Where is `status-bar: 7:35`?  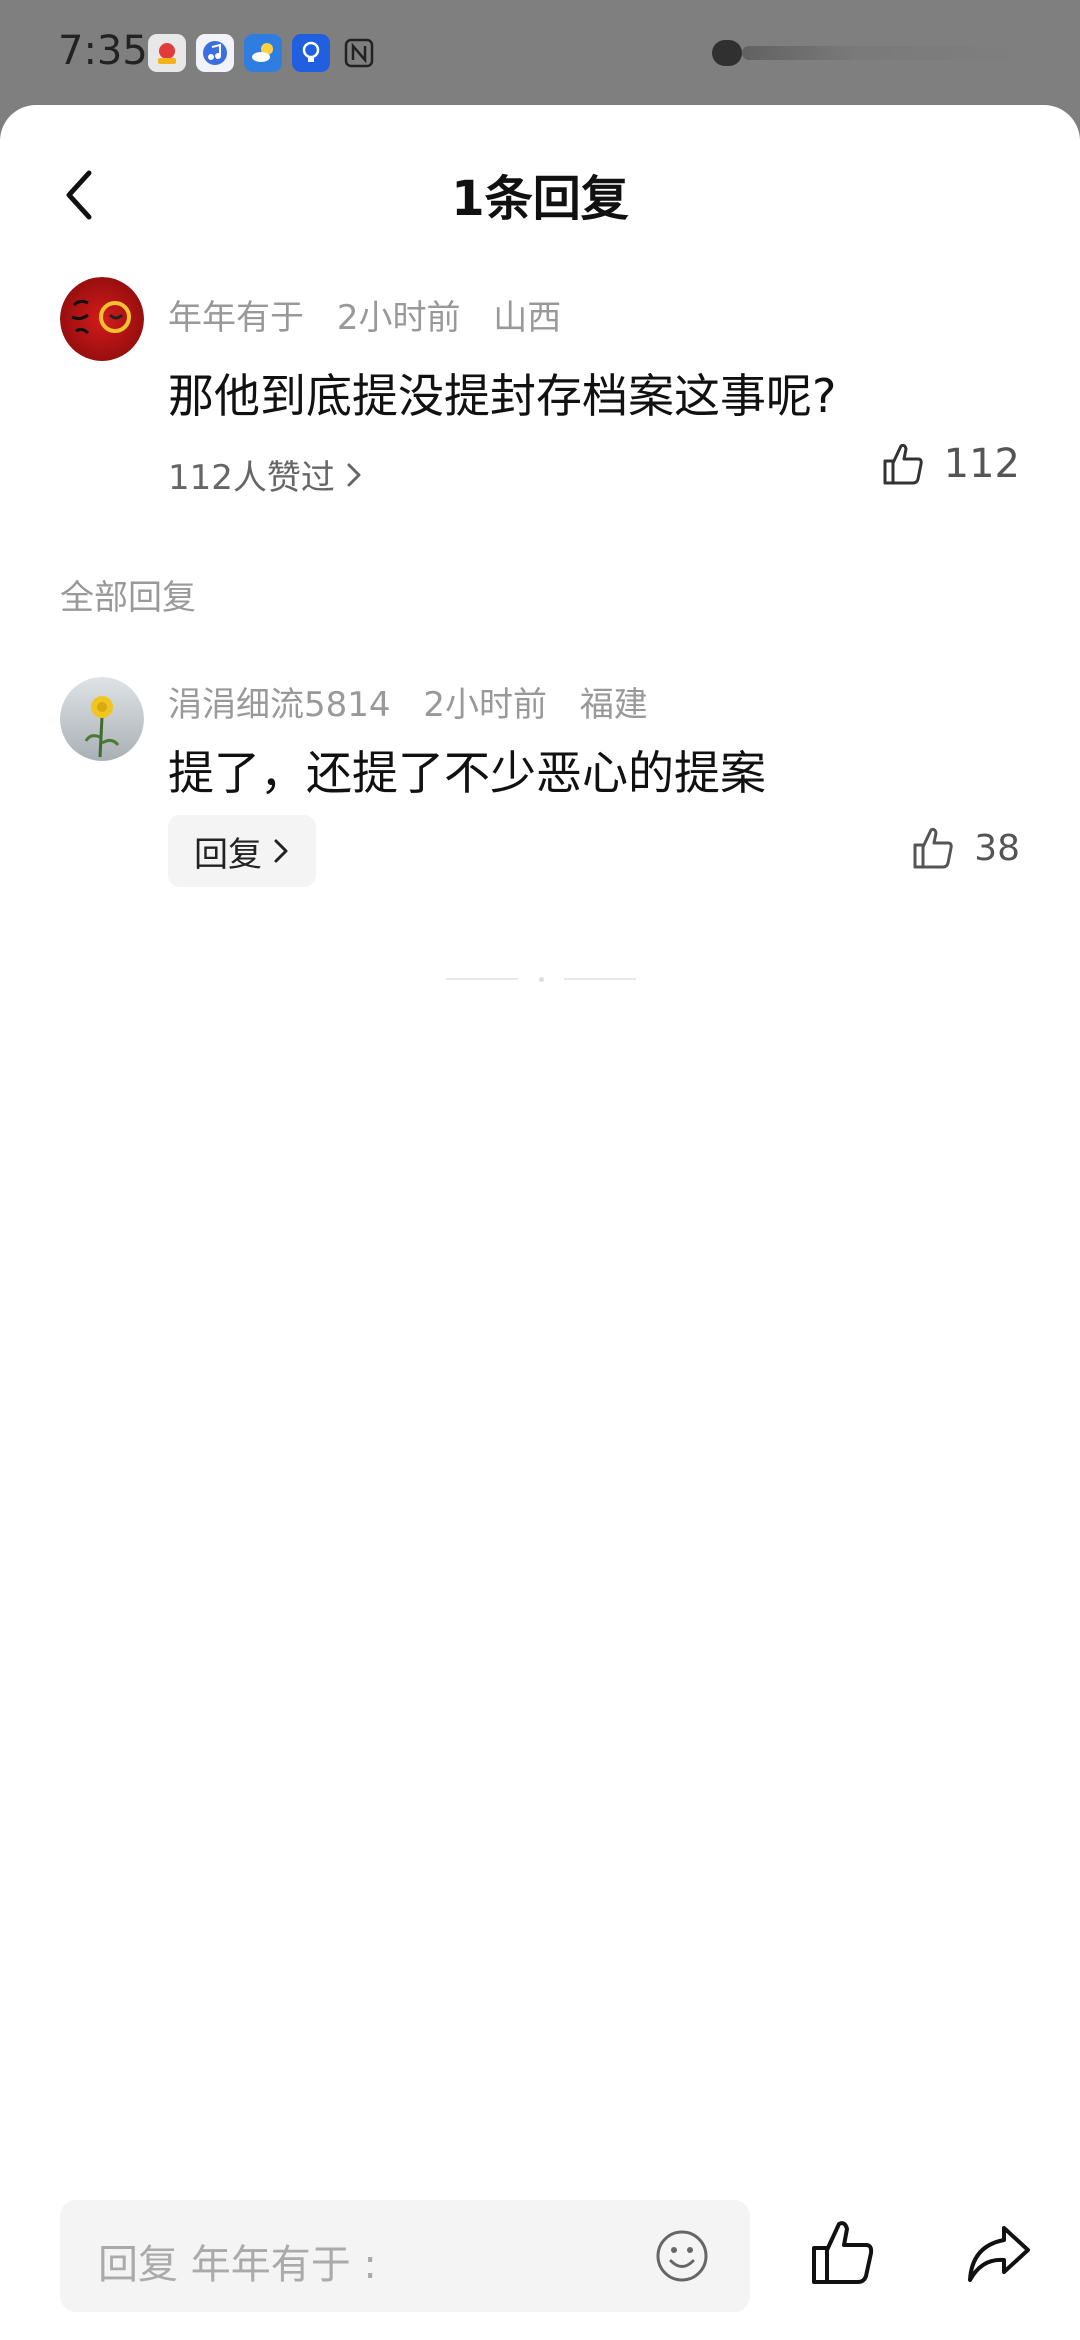
status-bar: 7:35 is located at coordinates (540, 52).